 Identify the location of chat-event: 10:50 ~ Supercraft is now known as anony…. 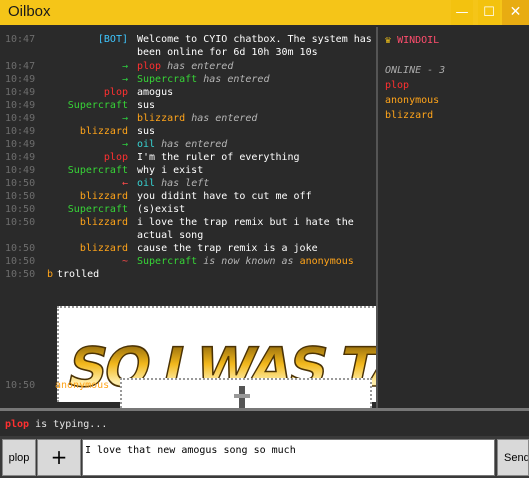
(188, 261).